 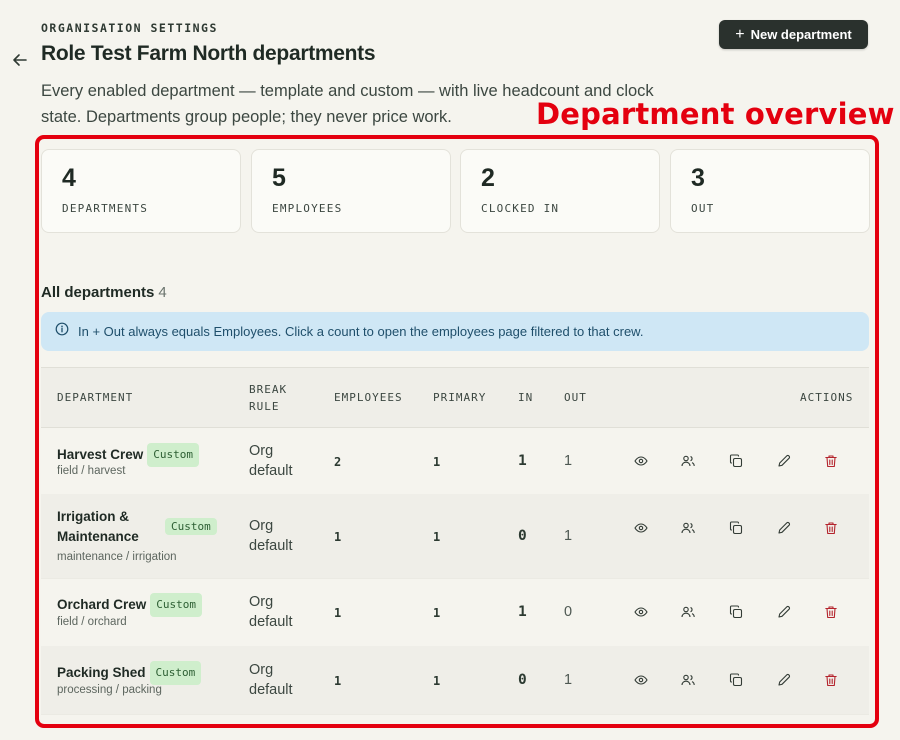 I want to click on col-break-rule-line2: RULE, so click(x=264, y=406).